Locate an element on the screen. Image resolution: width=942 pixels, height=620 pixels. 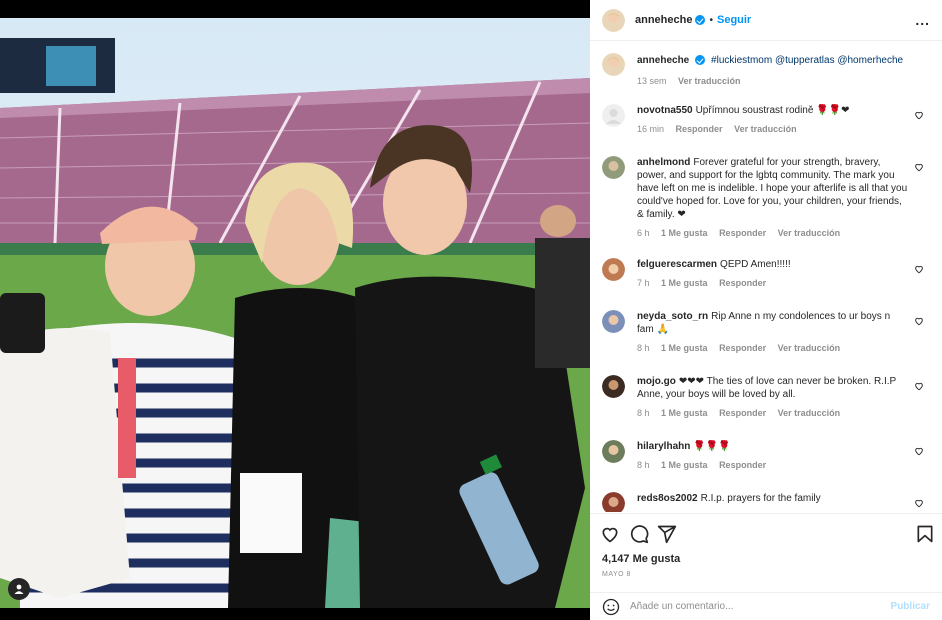
comment-username: anhelmond is located at coordinates (663, 162).